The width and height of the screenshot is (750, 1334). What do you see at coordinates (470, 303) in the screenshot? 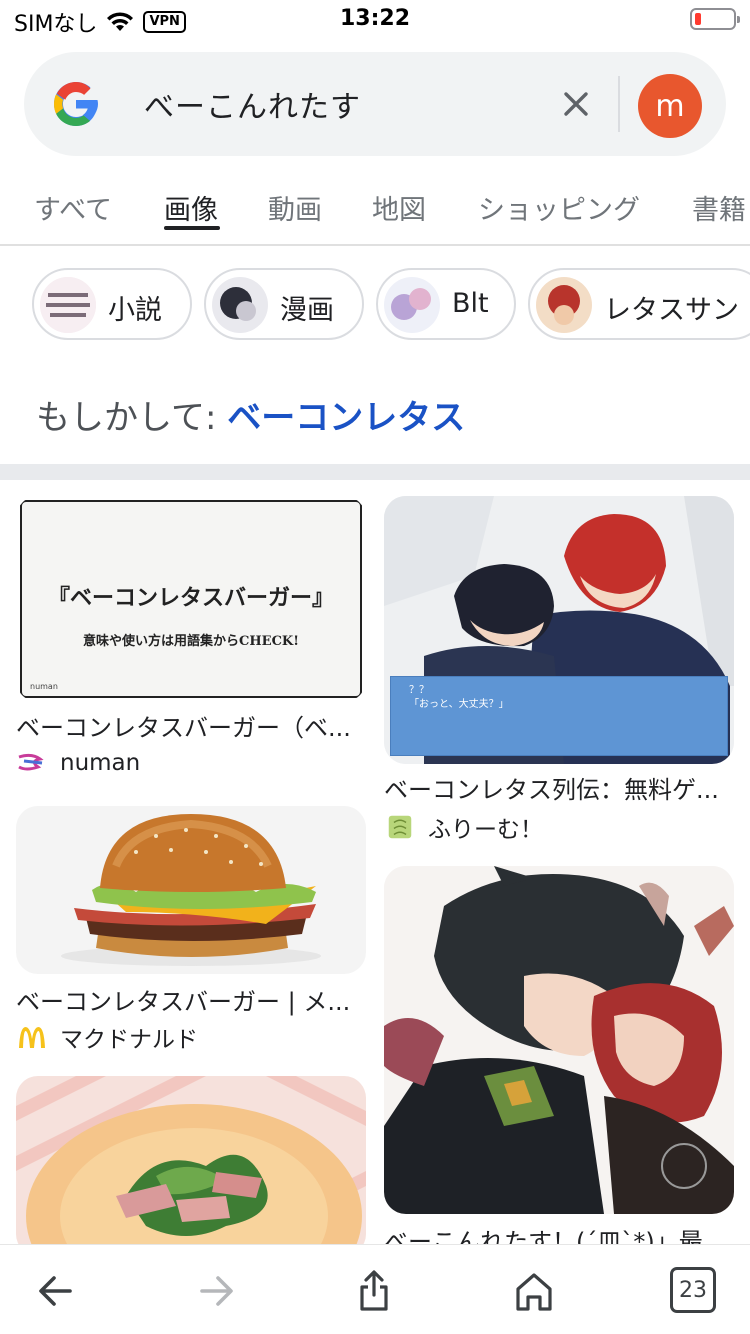
I see `chip-label: Blt` at bounding box center [470, 303].